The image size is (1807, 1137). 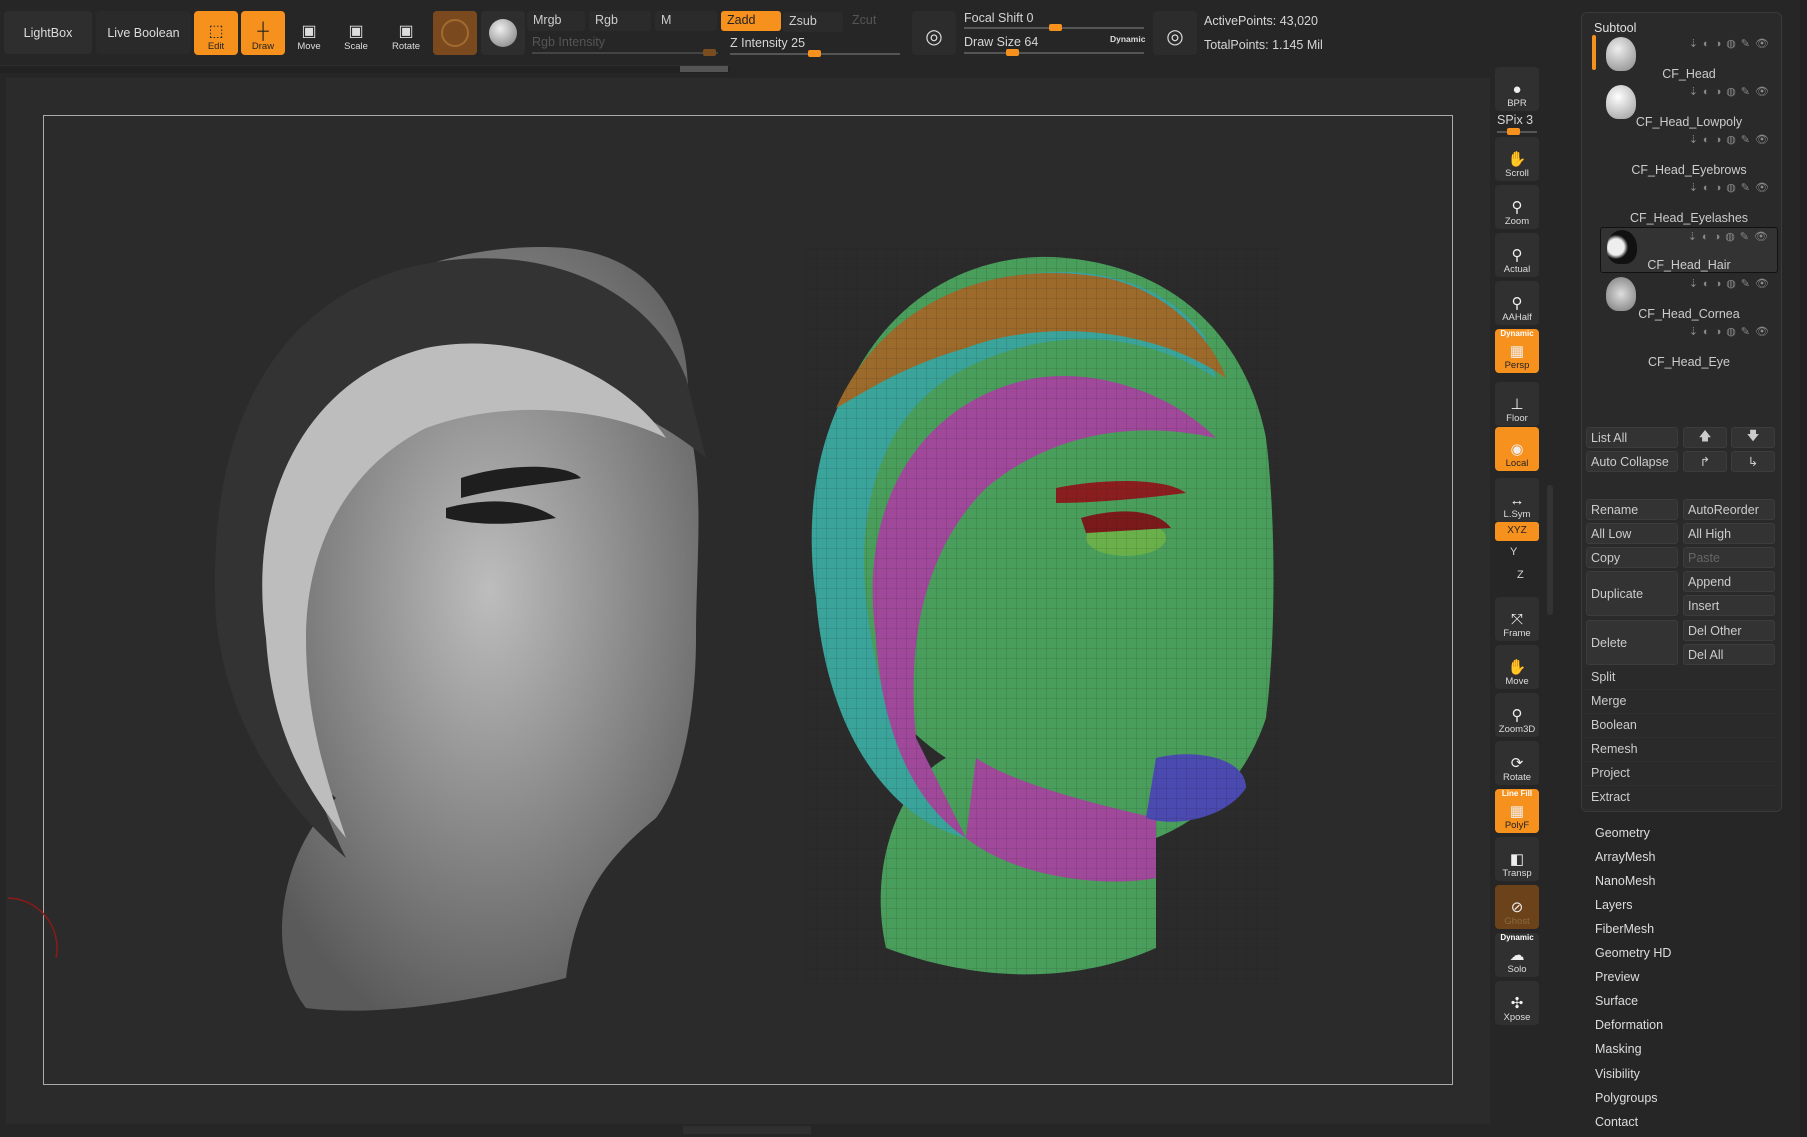 I want to click on zsub-toggle: Zsub, so click(x=813, y=22).